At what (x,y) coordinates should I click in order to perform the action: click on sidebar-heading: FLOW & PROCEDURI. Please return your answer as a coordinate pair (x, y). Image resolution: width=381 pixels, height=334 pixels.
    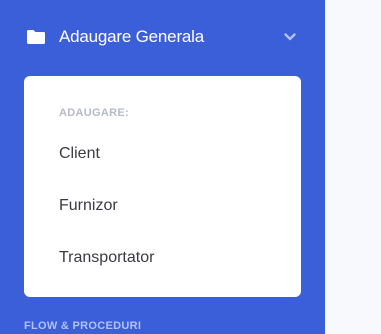
    Looking at the image, I should click on (83, 326).